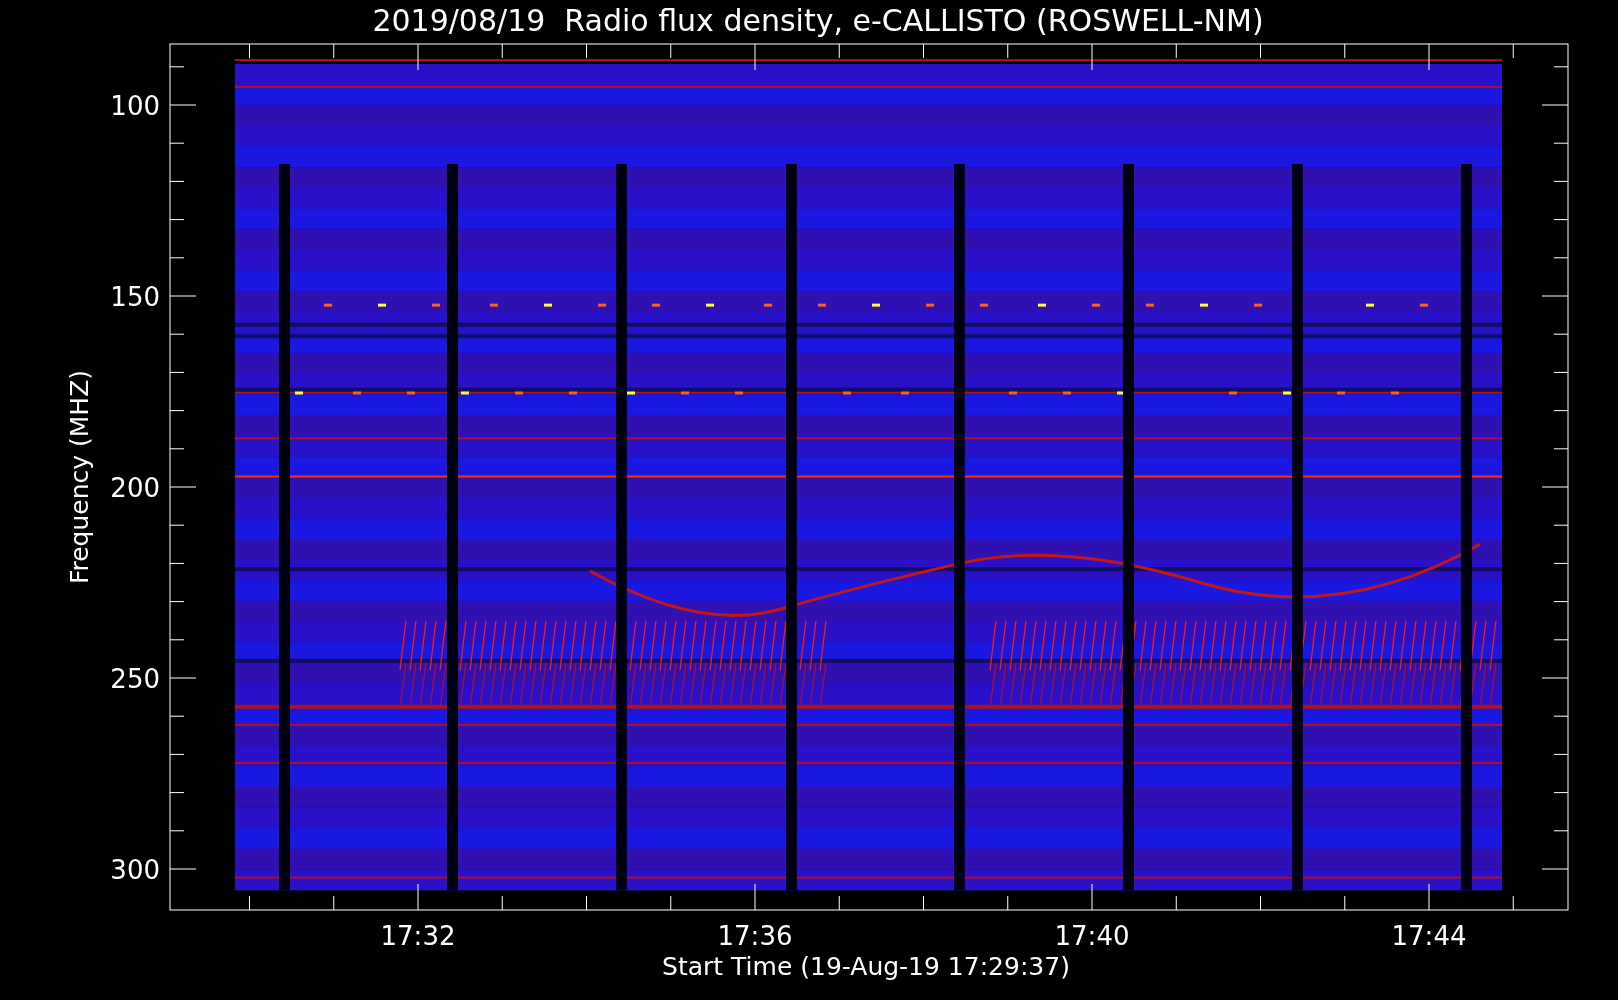  I want to click on y-axis-label: Frequency (MHZ), so click(79, 477).